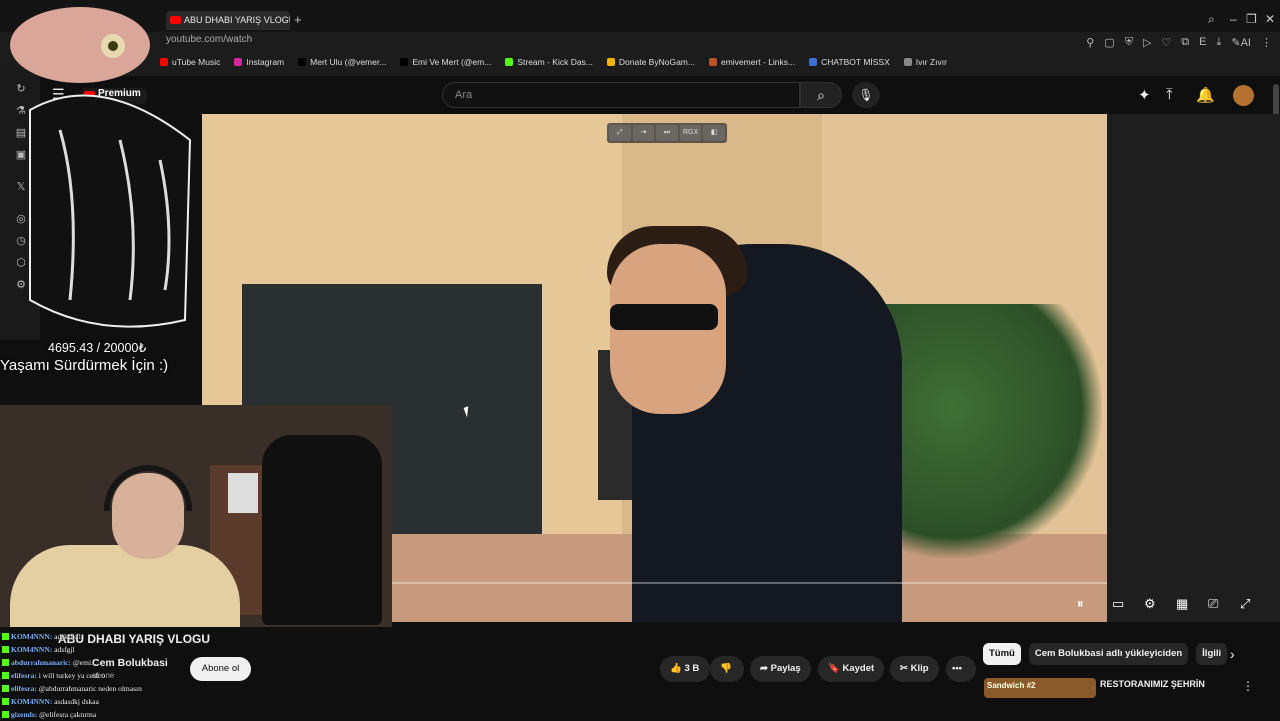 Image resolution: width=1280 pixels, height=721 pixels. What do you see at coordinates (41, 662) in the screenshot?
I see `chat-username: abdurrahmanaric:` at bounding box center [41, 662].